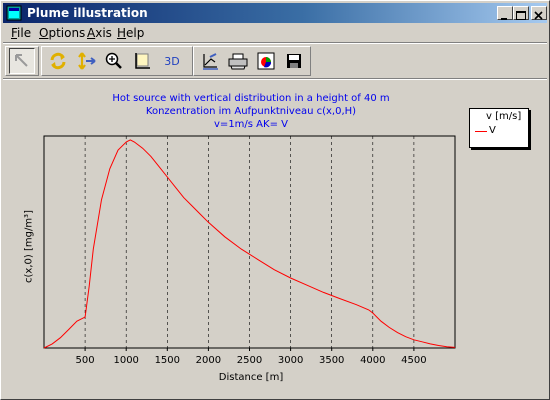 The height and width of the screenshot is (400, 550). I want to click on x-axis-label: Distance [m], so click(251, 377).